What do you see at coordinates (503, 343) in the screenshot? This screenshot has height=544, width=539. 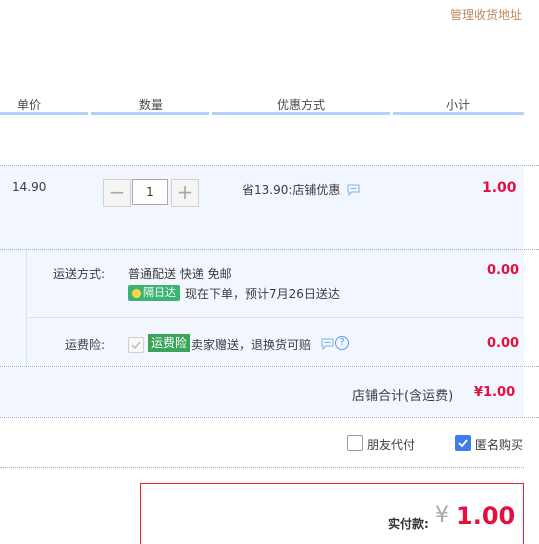 I see `insurance-price: 0.00` at bounding box center [503, 343].